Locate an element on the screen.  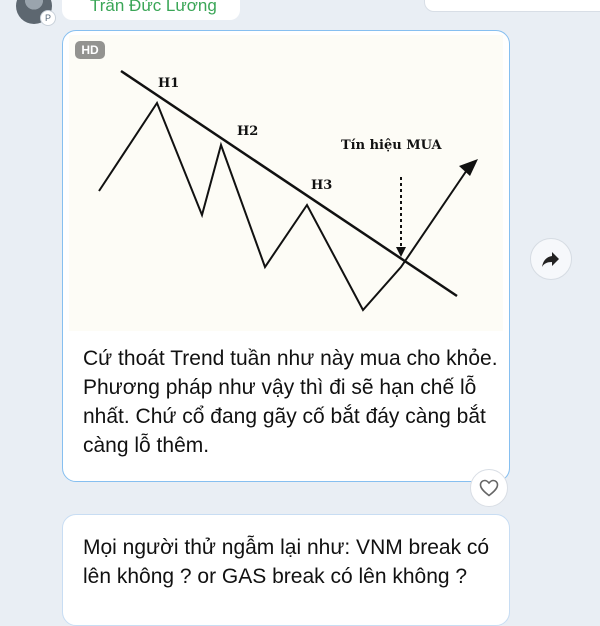
buy-signal-label: Tín hiệu MUA is located at coordinates (392, 145).